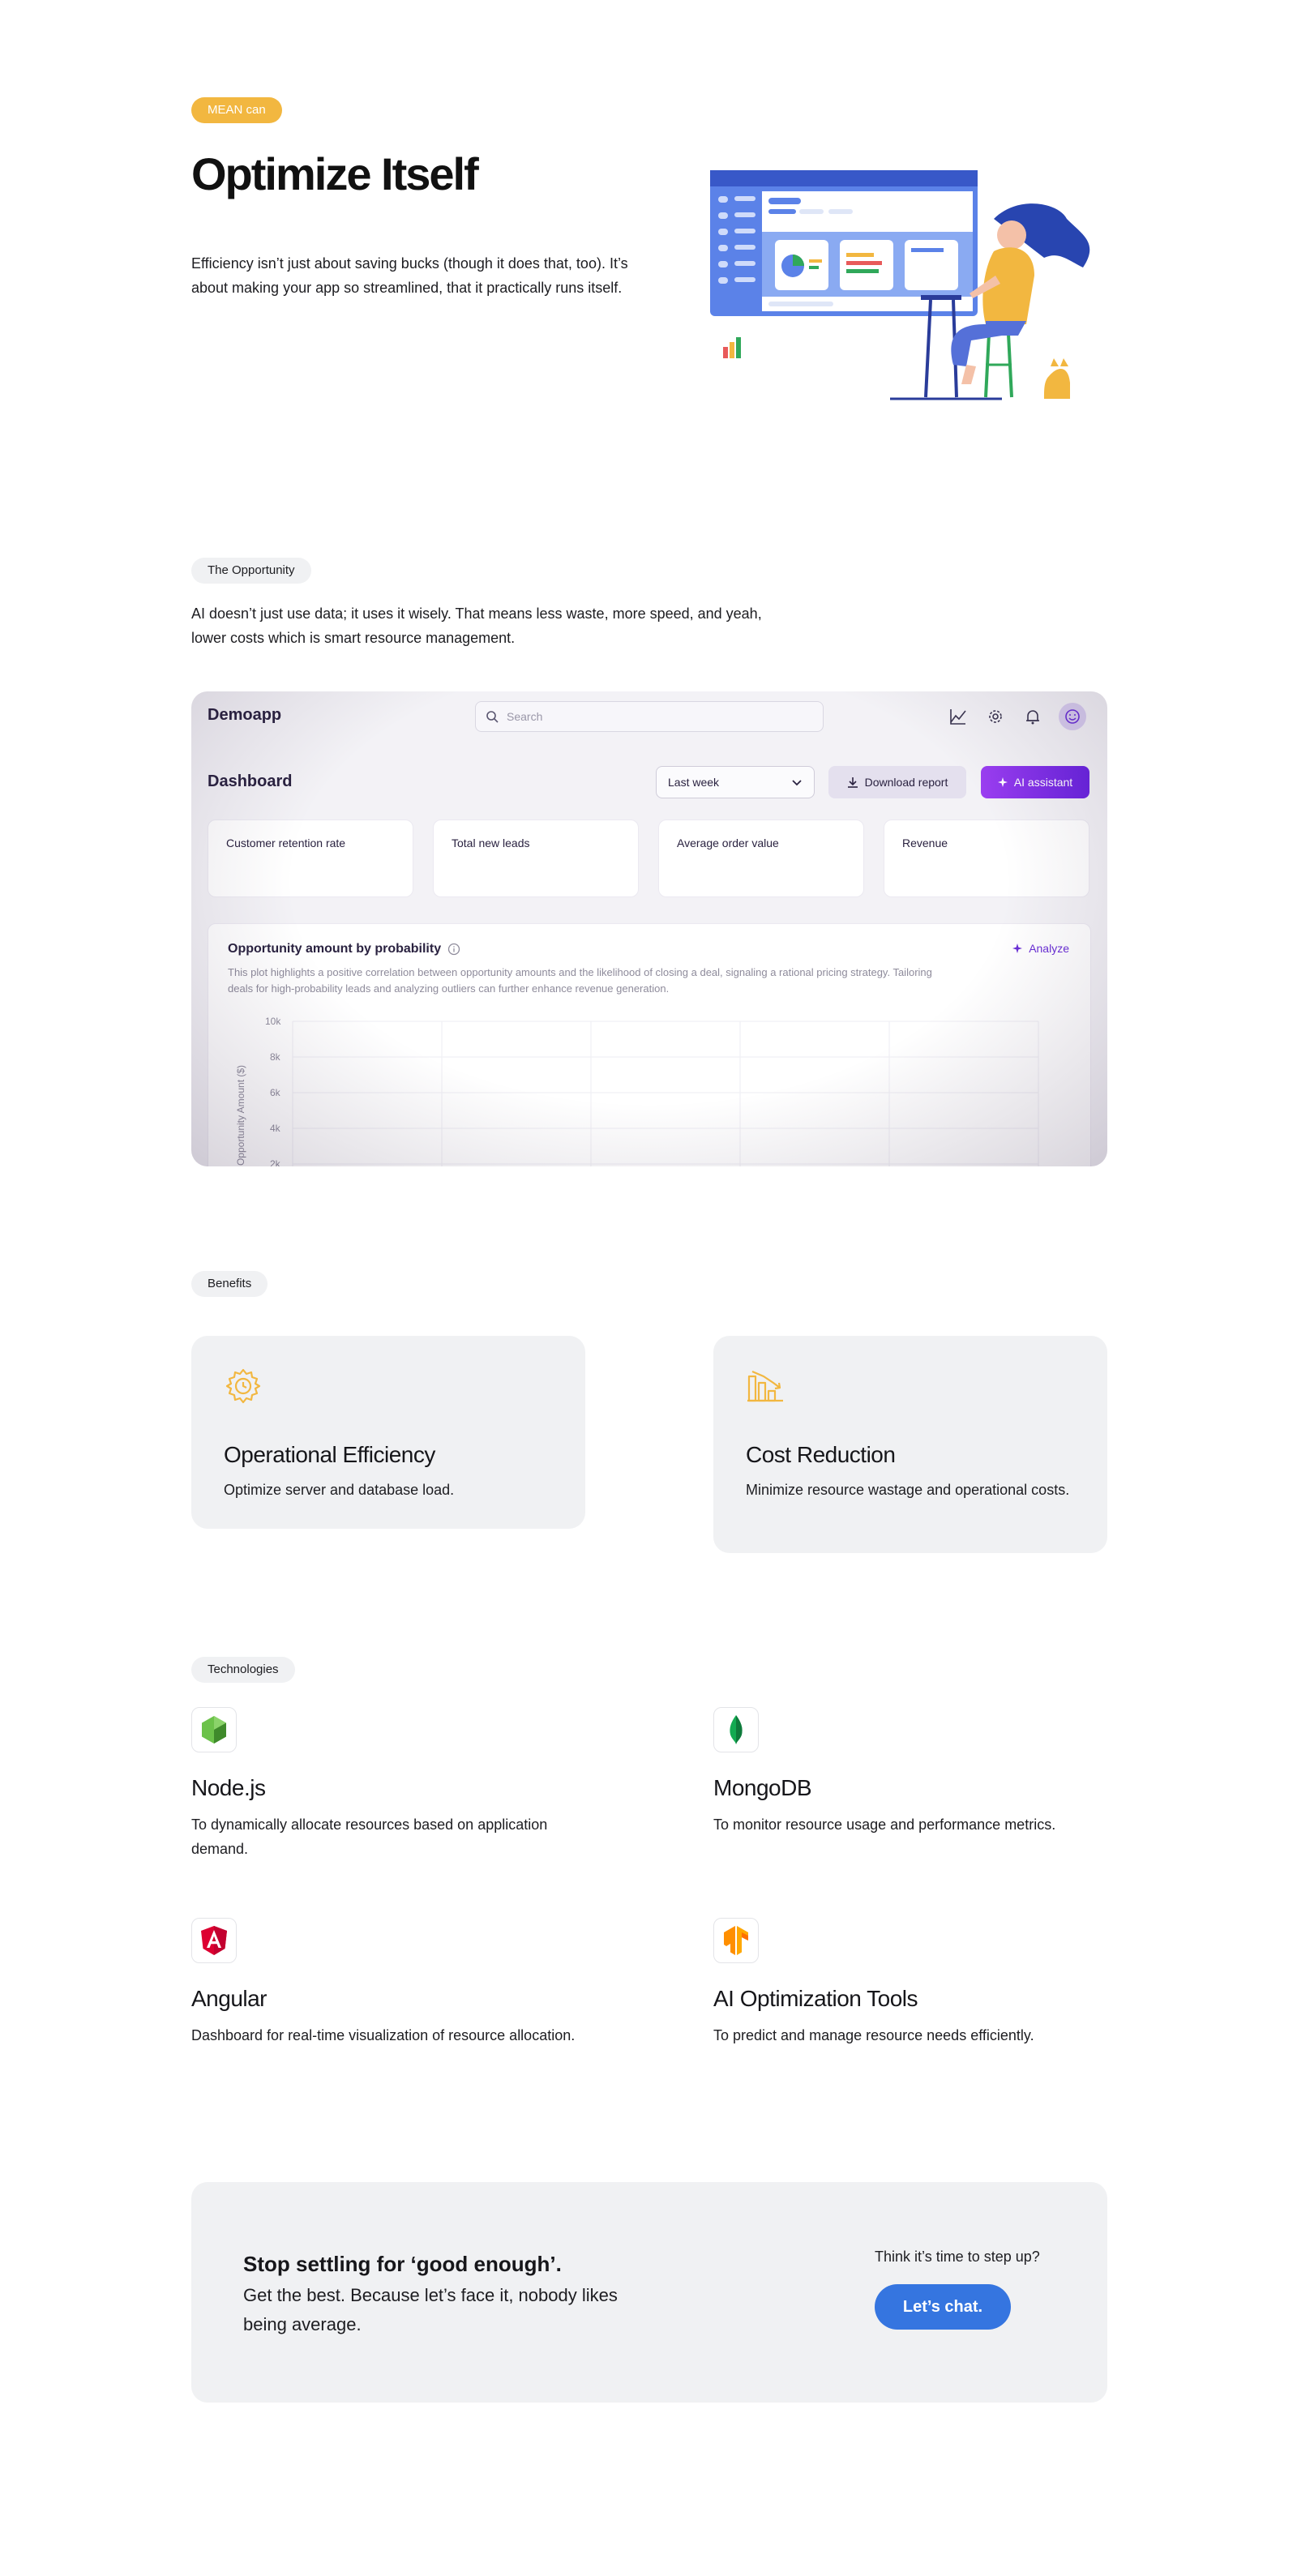 The image size is (1297, 2576). I want to click on download-report-label: Download report, so click(906, 782).